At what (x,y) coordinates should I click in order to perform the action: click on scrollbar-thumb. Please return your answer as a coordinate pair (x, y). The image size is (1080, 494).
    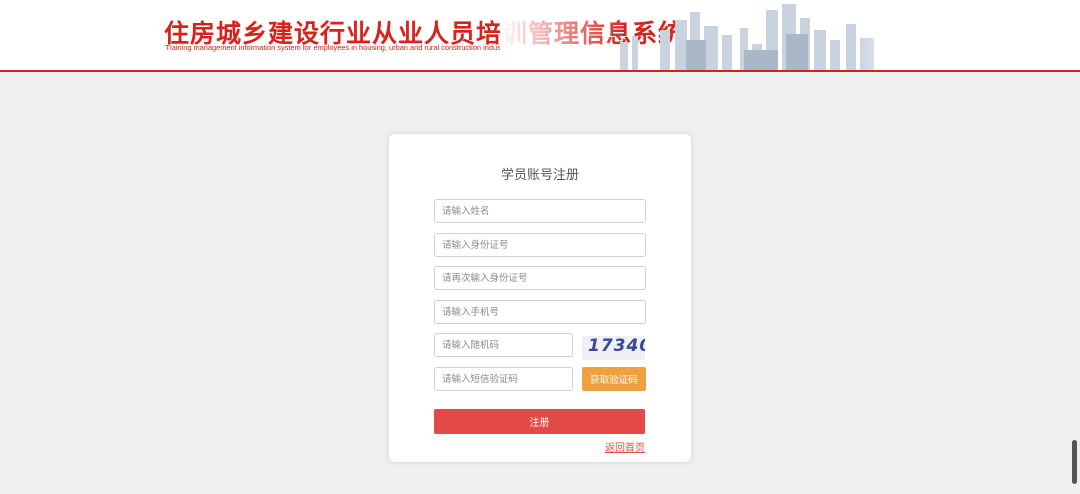
    Looking at the image, I should click on (1074, 462).